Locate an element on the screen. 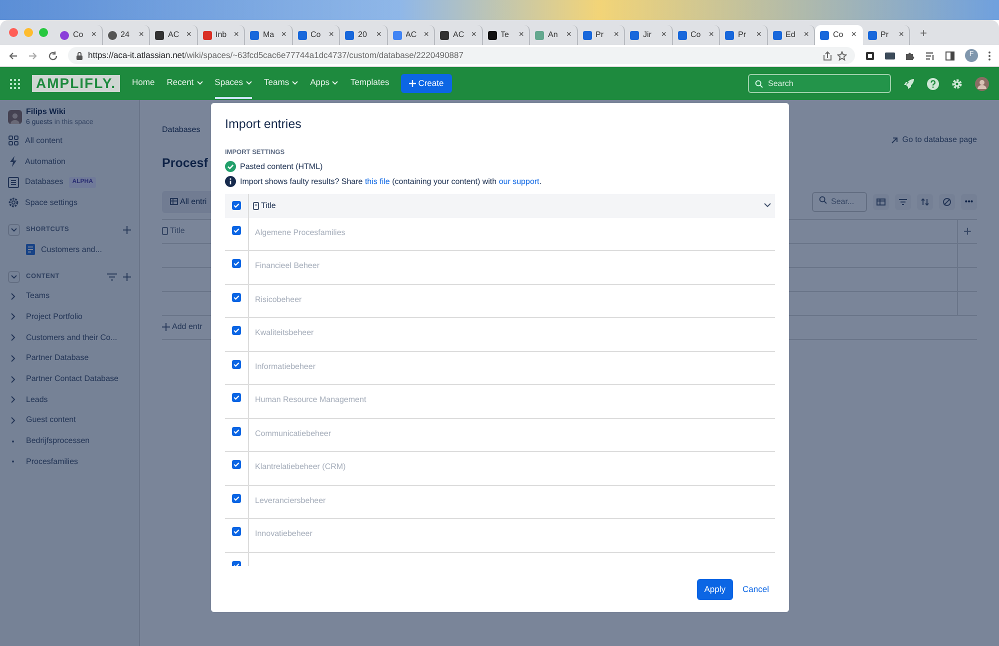  back-icon is located at coordinates (13, 55).